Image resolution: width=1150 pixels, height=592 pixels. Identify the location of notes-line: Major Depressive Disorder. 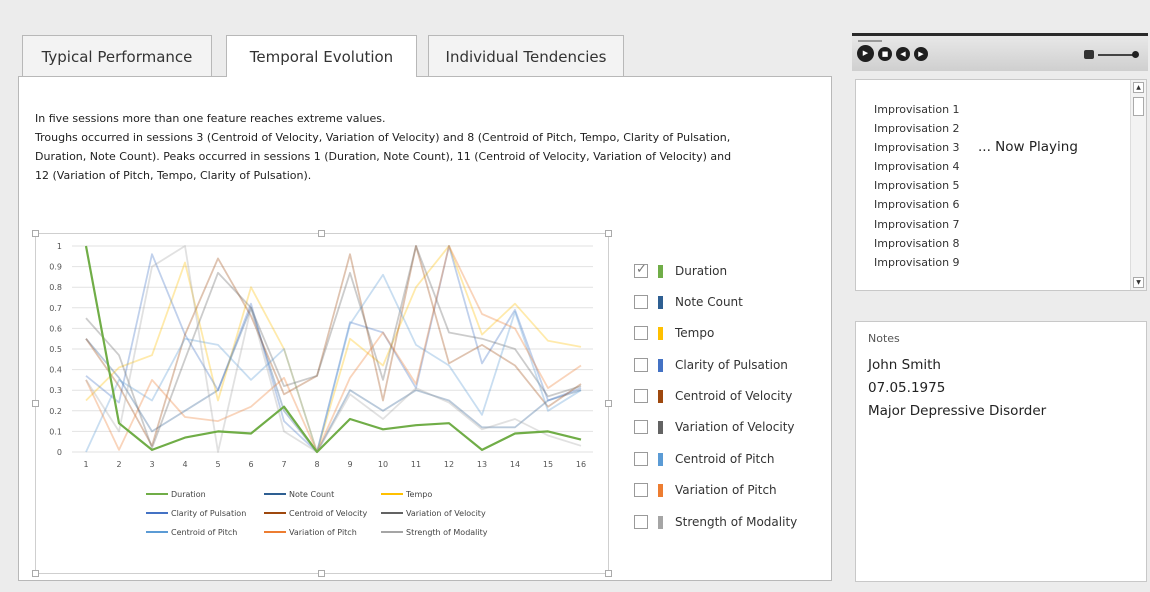
(957, 411).